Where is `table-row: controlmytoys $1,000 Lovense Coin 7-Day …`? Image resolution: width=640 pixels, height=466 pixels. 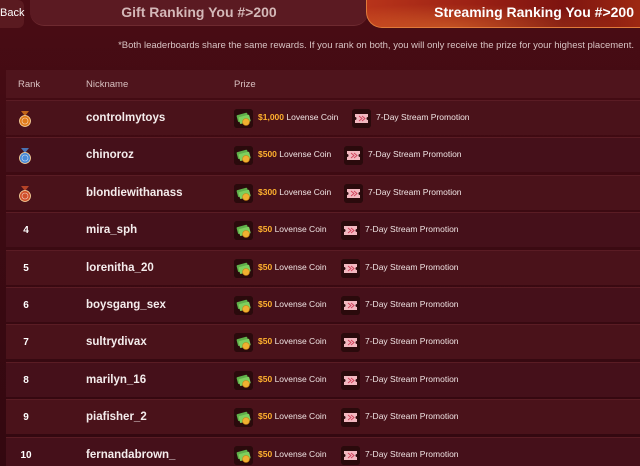 table-row: controlmytoys $1,000 Lovense Coin 7-Day … is located at coordinates (323, 117).